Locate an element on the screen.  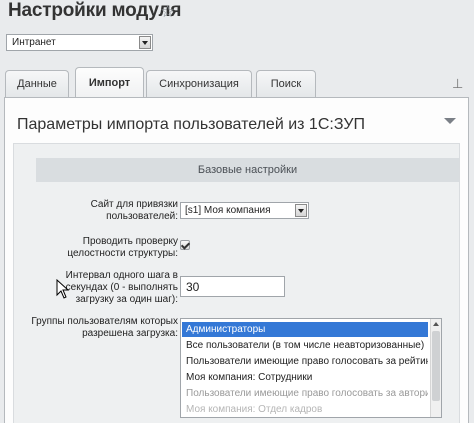
tab-label: Поиск is located at coordinates (286, 84).